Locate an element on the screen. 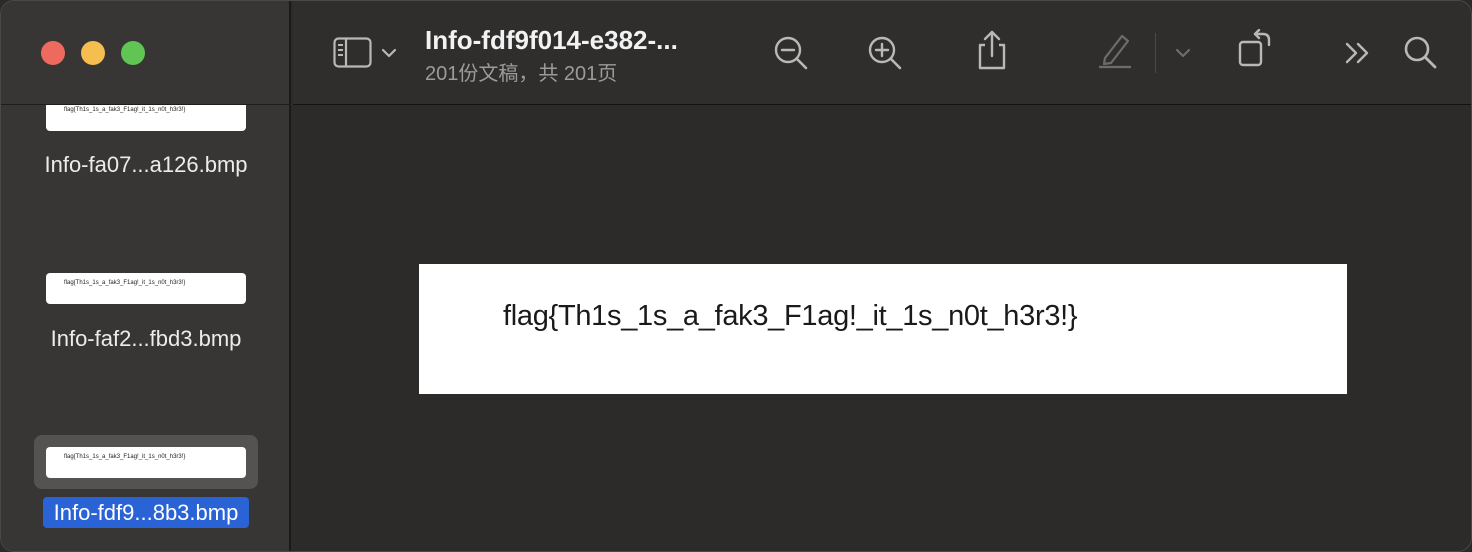 The image size is (1472, 552). search-icon is located at coordinates (1421, 53).